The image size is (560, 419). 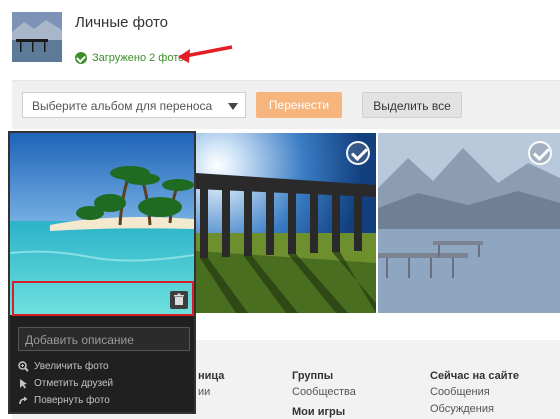 I want to click on delete-area-highlight, so click(x=103, y=298).